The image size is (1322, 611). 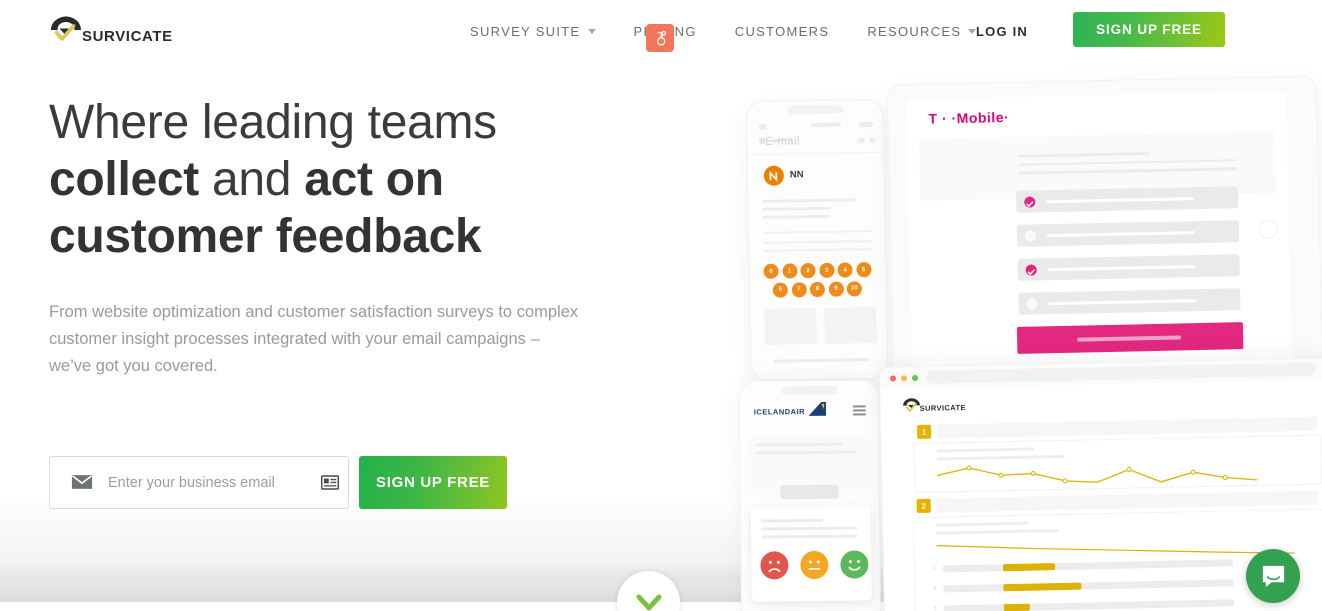 What do you see at coordinates (525, 31) in the screenshot?
I see `nav-label: SURVEY SUITE` at bounding box center [525, 31].